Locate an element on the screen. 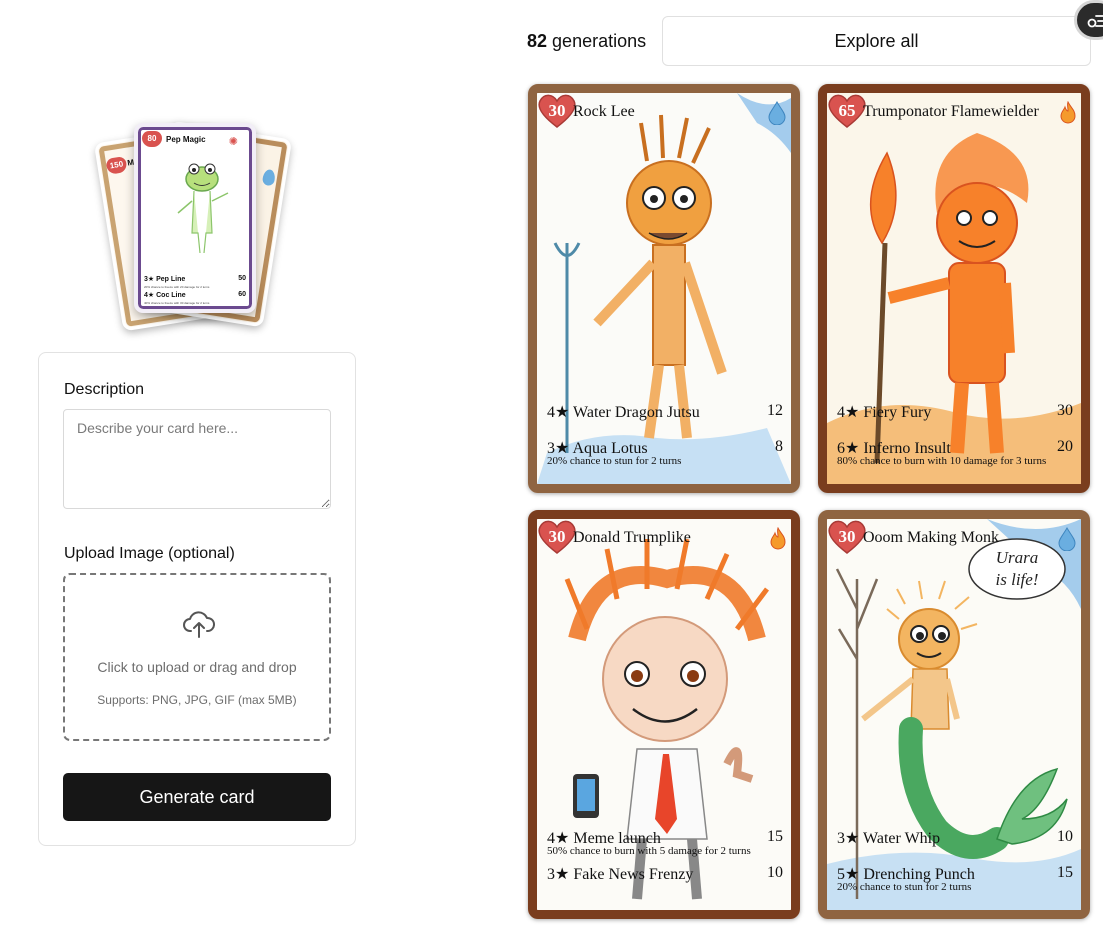 This screenshot has height=951, width=1103. card-attack-1-damage: 10 is located at coordinates (1065, 836).